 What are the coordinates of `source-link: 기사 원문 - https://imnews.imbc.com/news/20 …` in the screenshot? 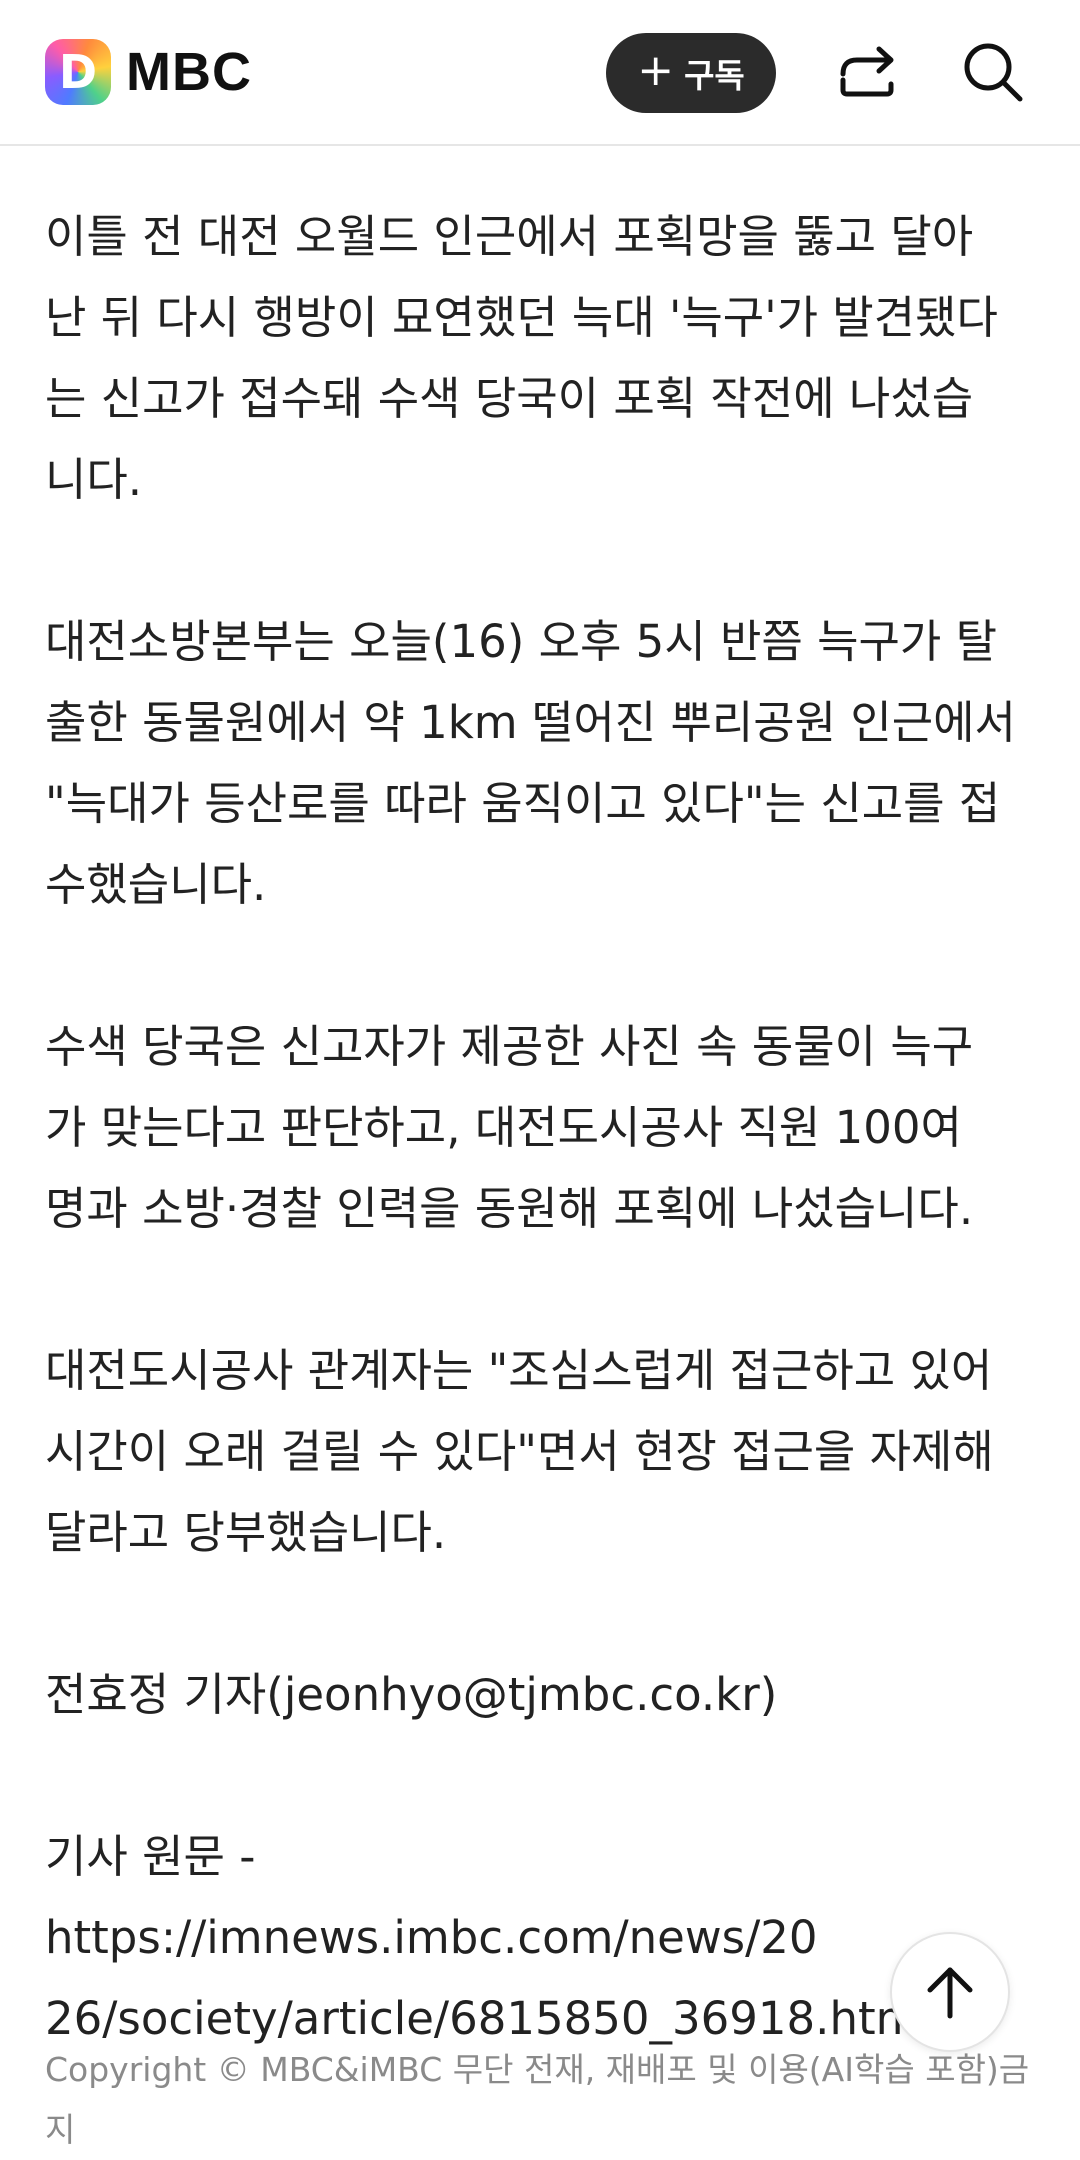 It's located at (540, 1937).